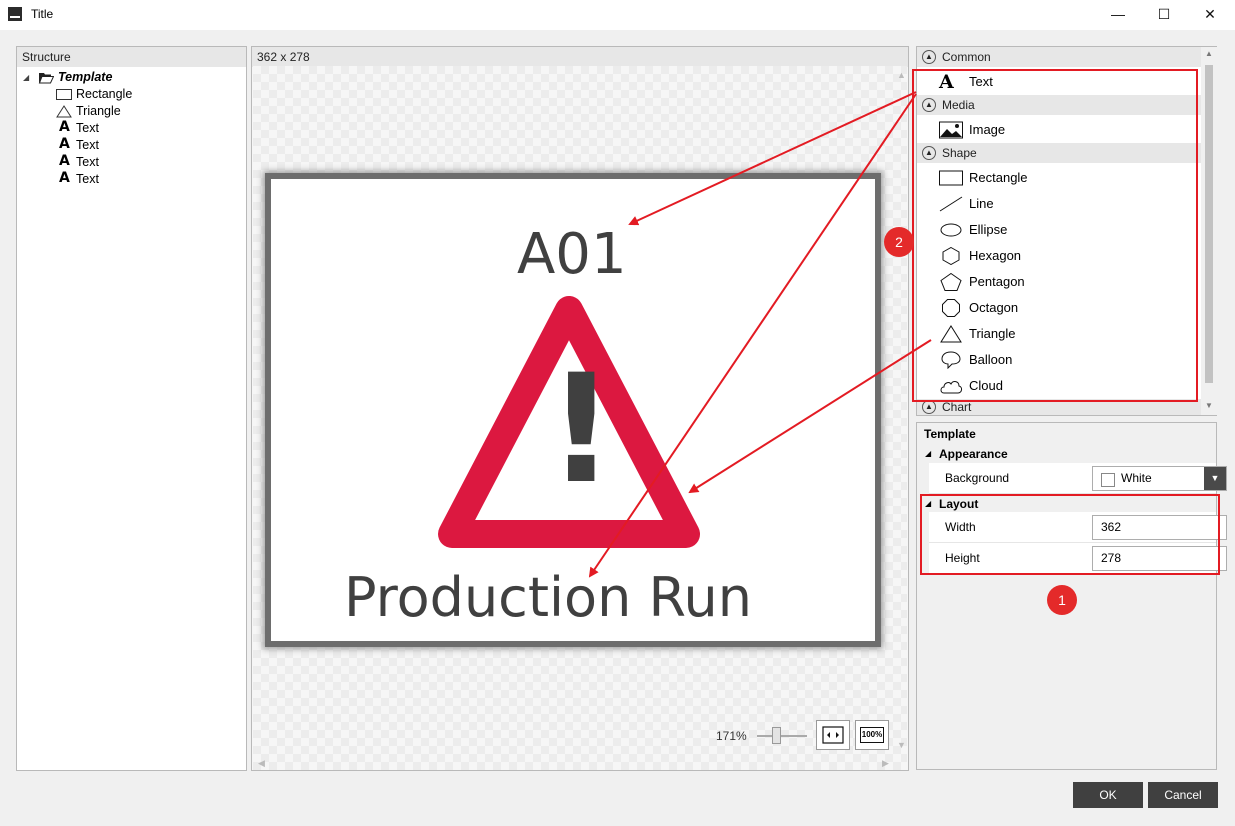 This screenshot has width=1235, height=826. Describe the element at coordinates (131, 57) in the screenshot. I see `structure-header: Structure` at that location.